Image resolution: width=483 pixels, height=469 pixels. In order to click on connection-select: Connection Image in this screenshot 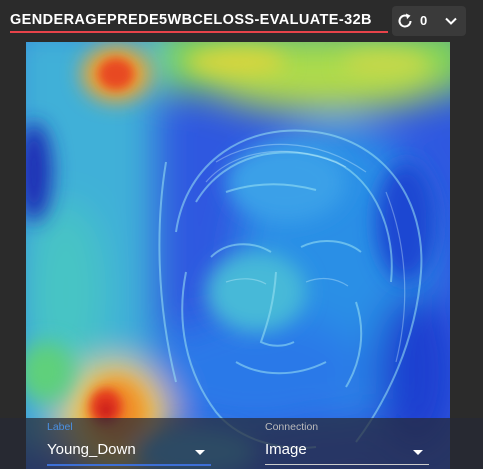, I will do `click(347, 443)`.